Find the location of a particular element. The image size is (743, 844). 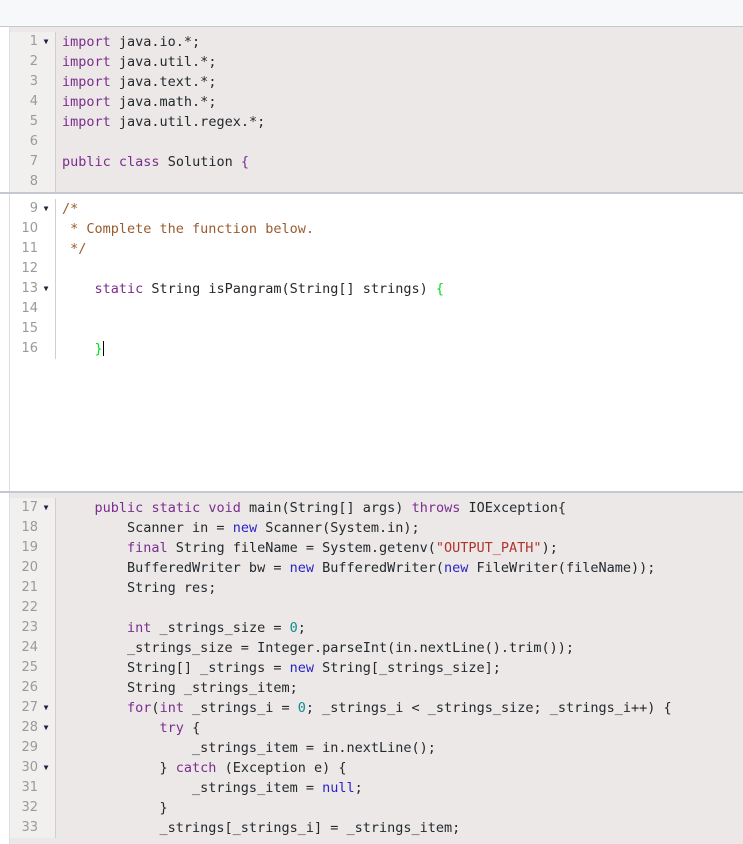

code-line: 14▼ is located at coordinates (371, 309).